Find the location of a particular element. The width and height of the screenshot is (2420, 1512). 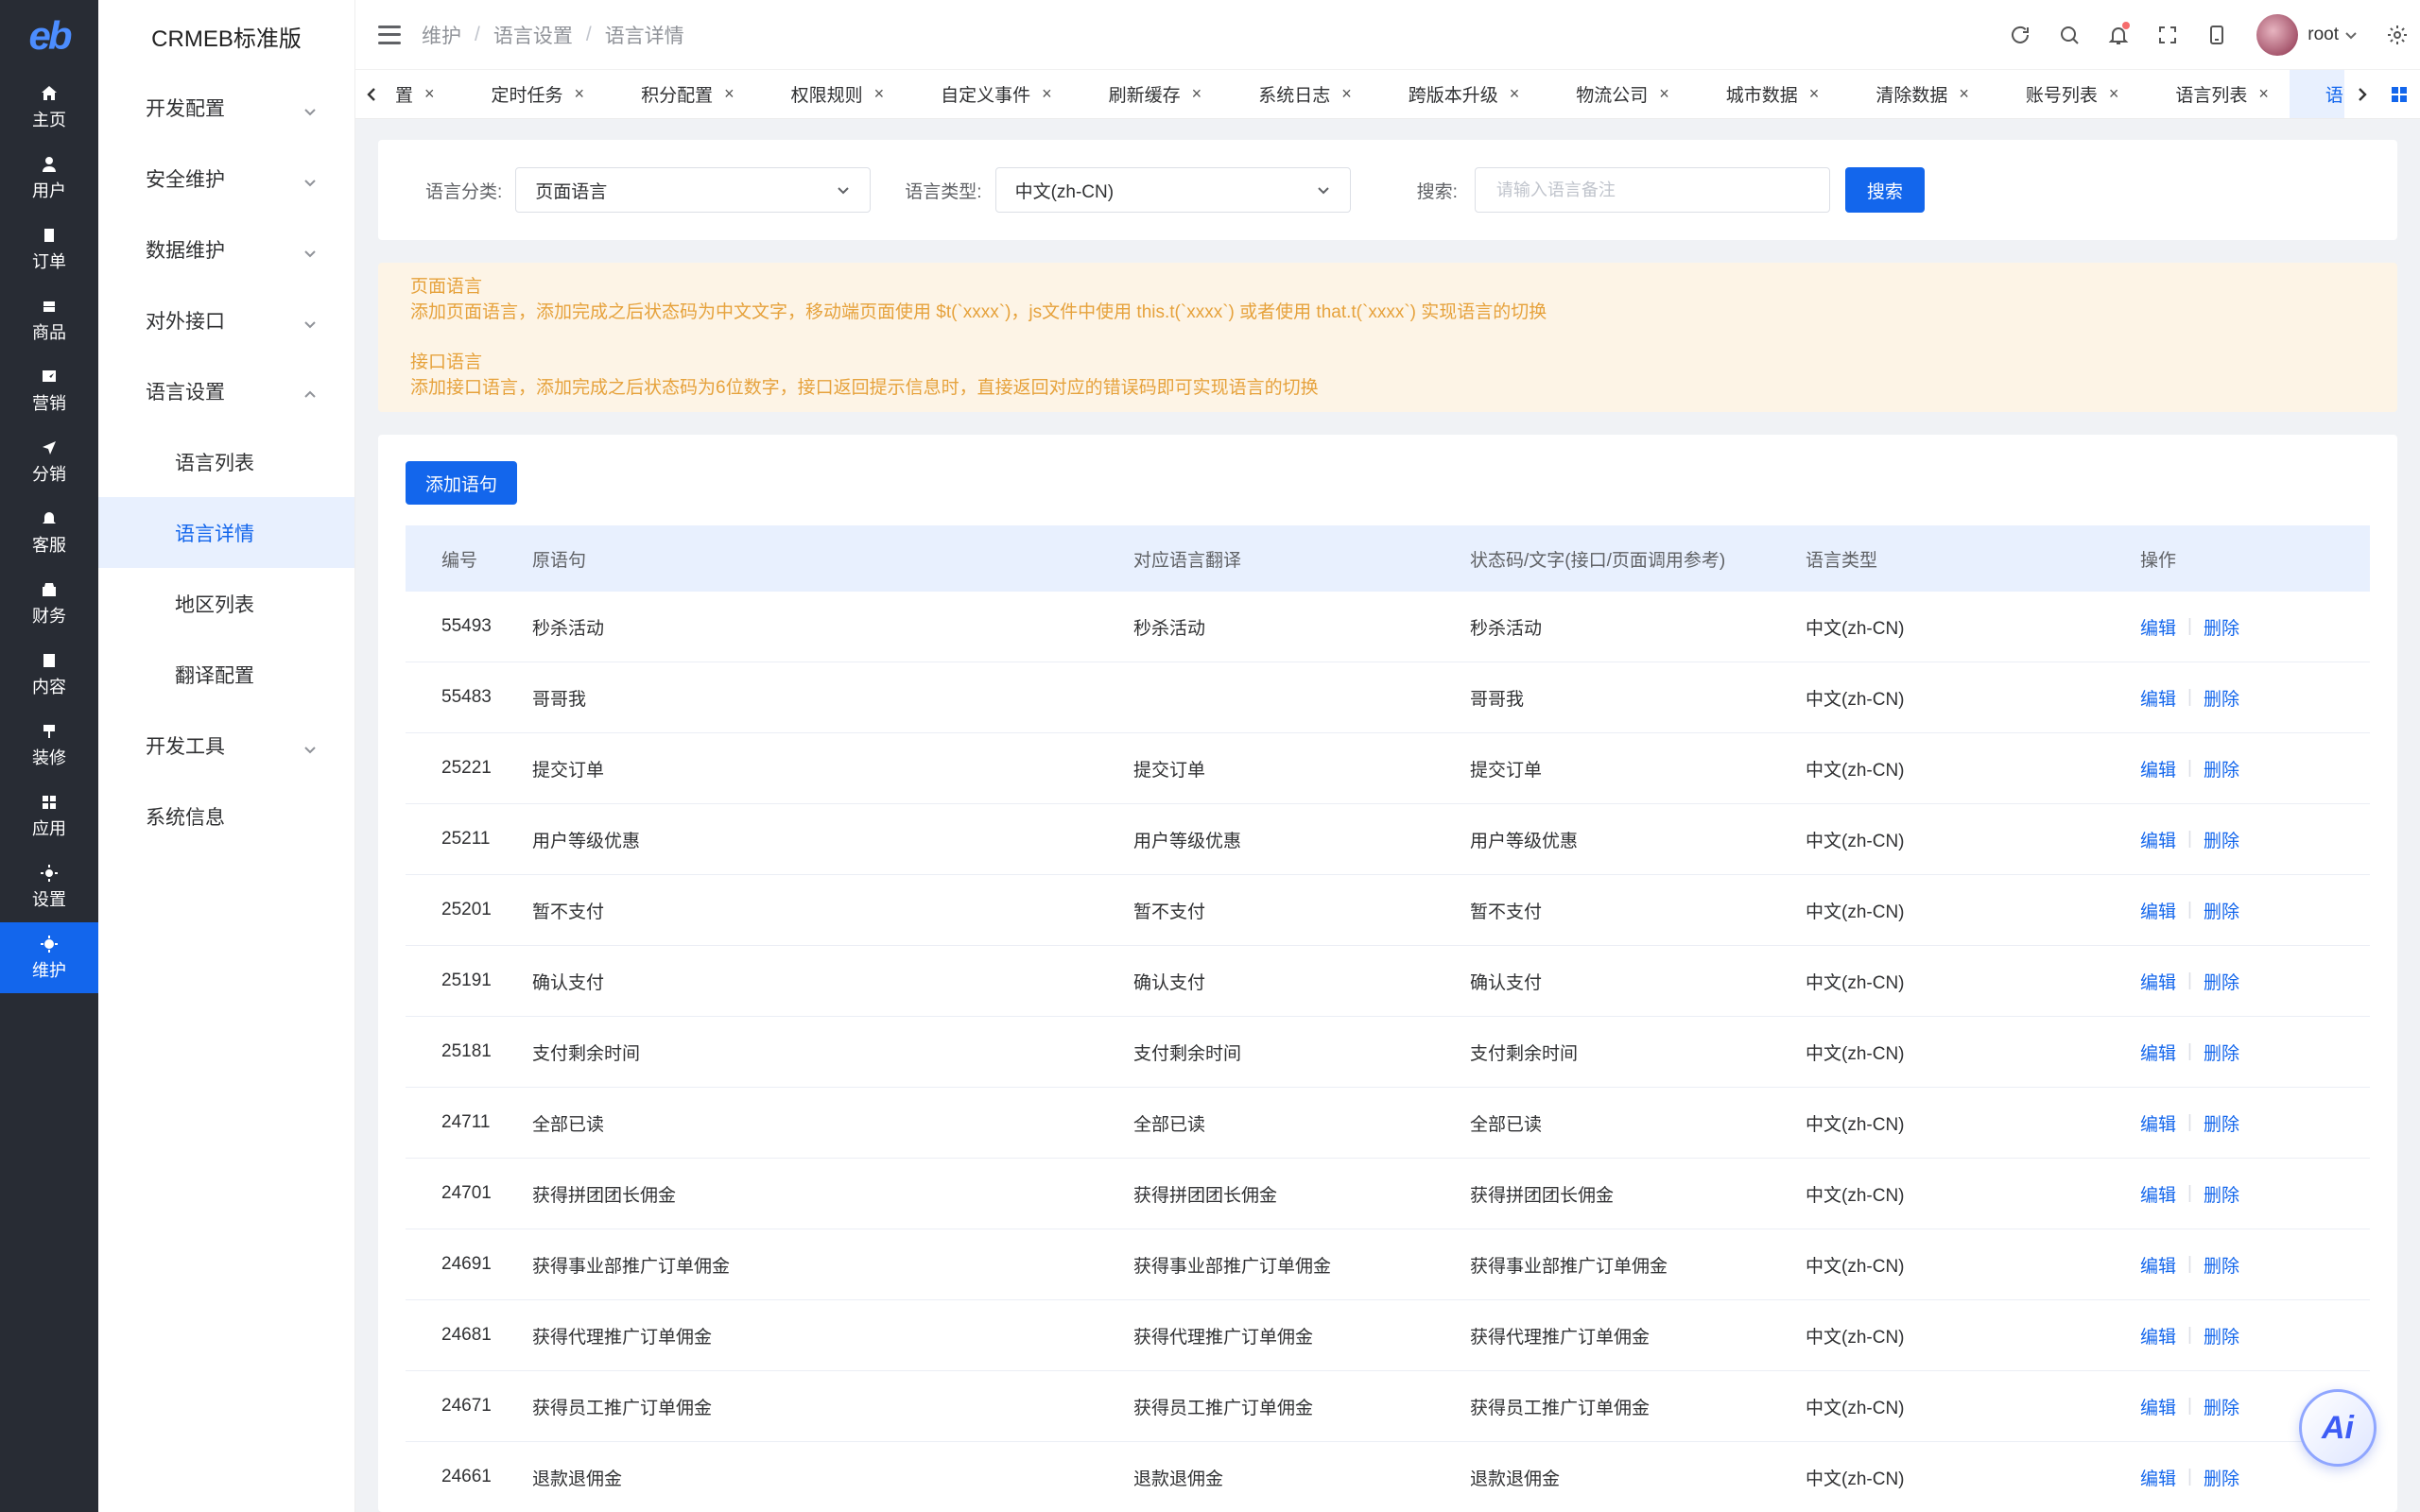

tab: 账号列表 × is located at coordinates (2065, 94).